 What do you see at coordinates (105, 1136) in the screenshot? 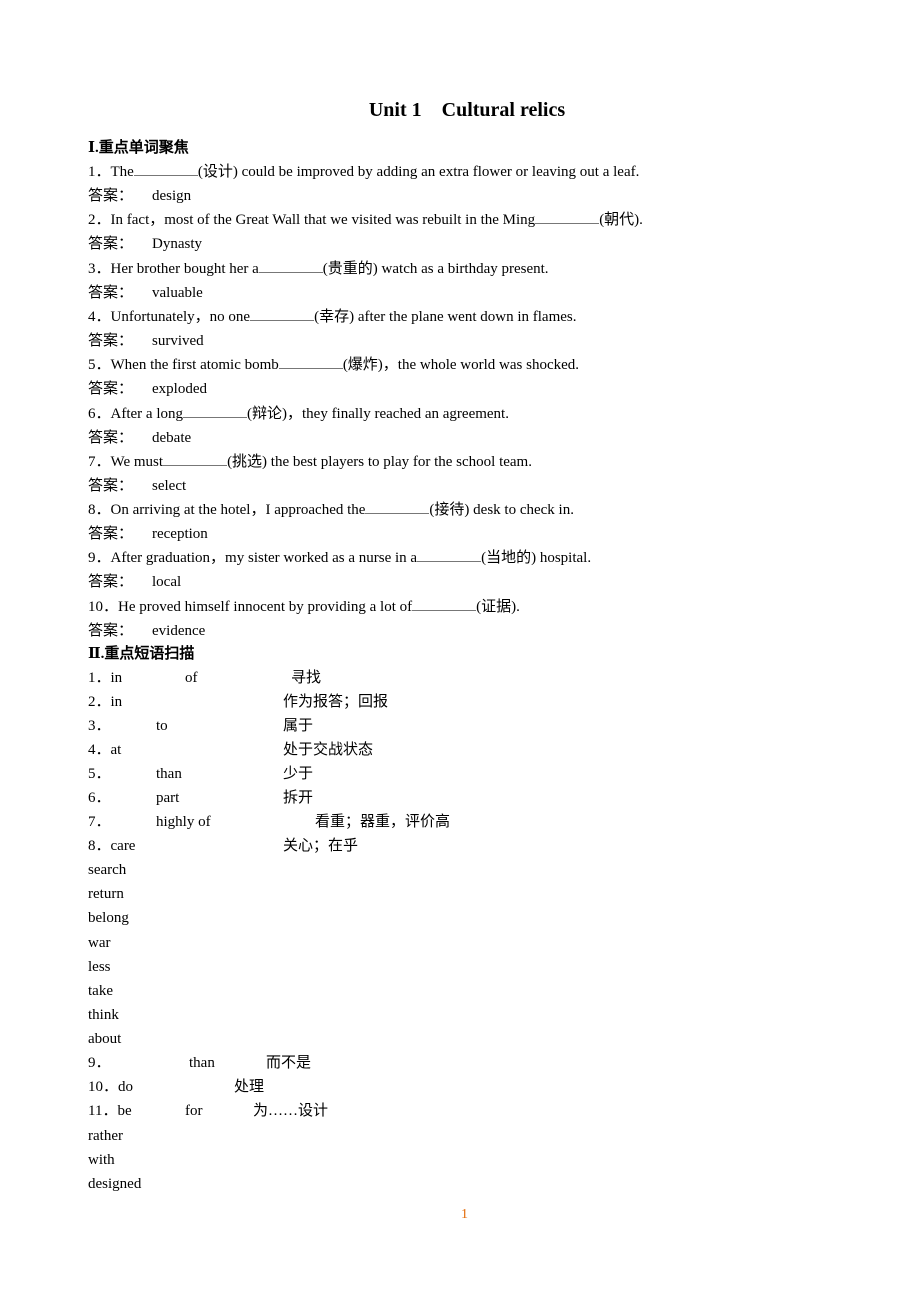
I see `phrase-answer: rather` at bounding box center [105, 1136].